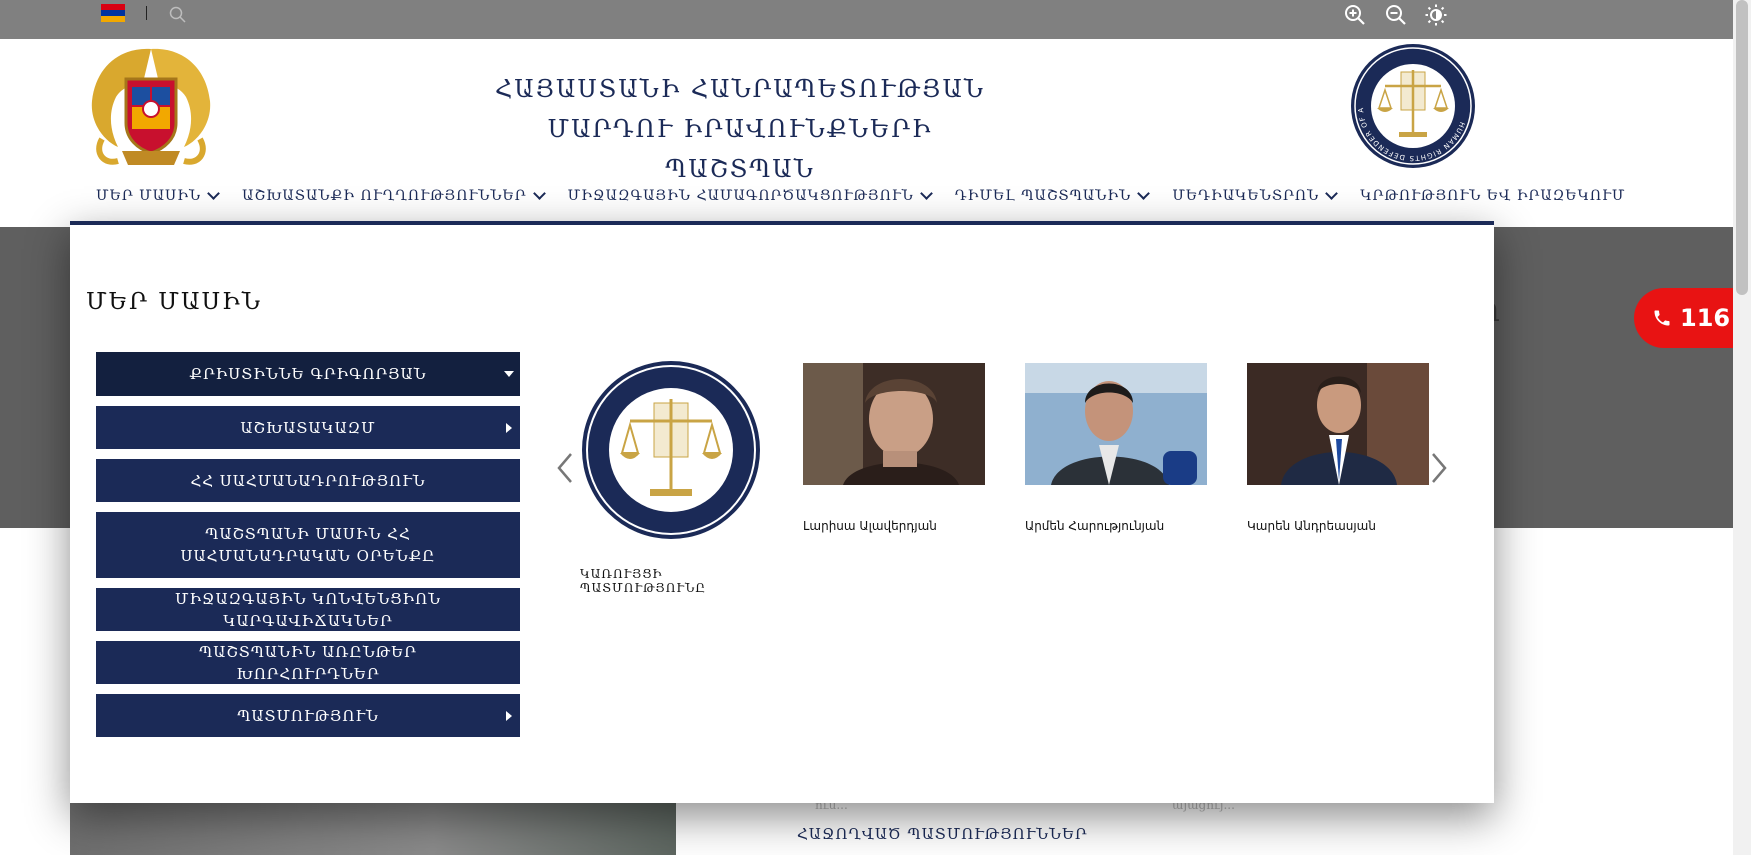 The width and height of the screenshot is (1751, 855). I want to click on submenu-label: ՊԱՏՄՈՒԹՅՈՒՆ, so click(308, 715).